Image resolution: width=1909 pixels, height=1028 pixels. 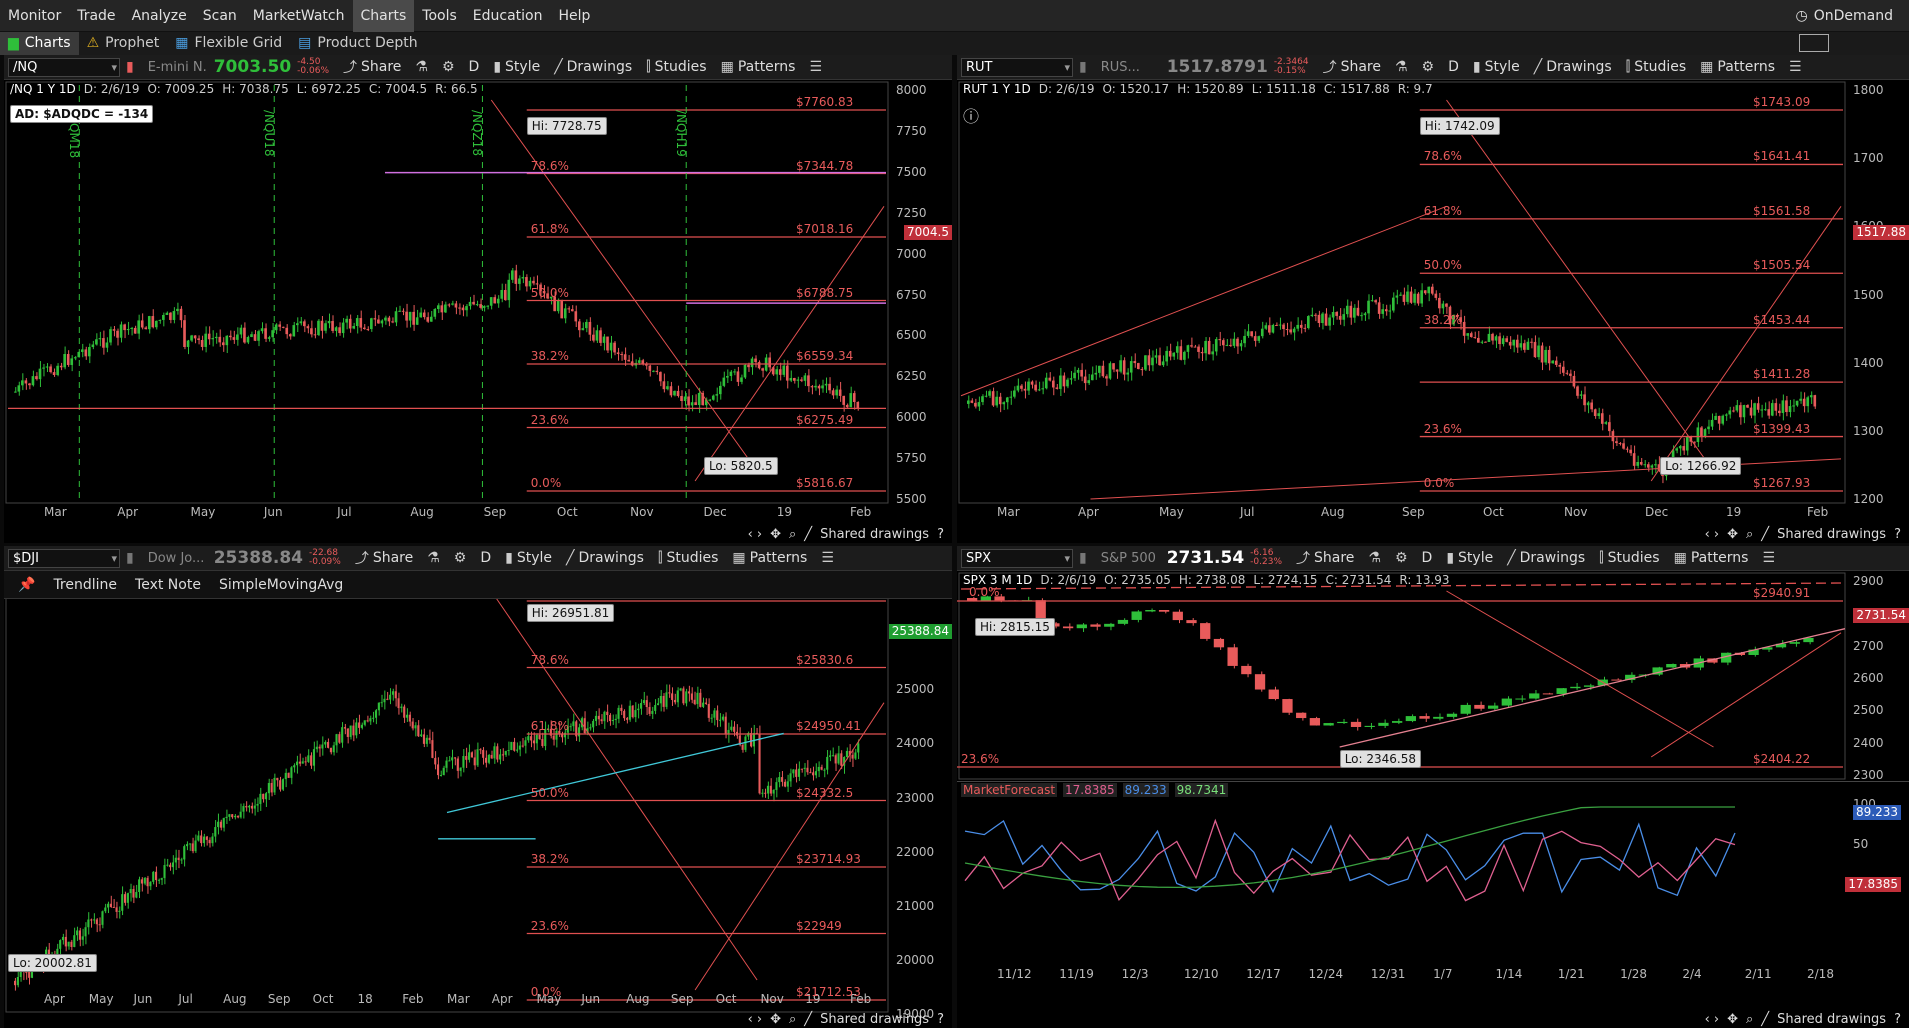 I want to click on symbol-input: SPX, so click(x=1017, y=558).